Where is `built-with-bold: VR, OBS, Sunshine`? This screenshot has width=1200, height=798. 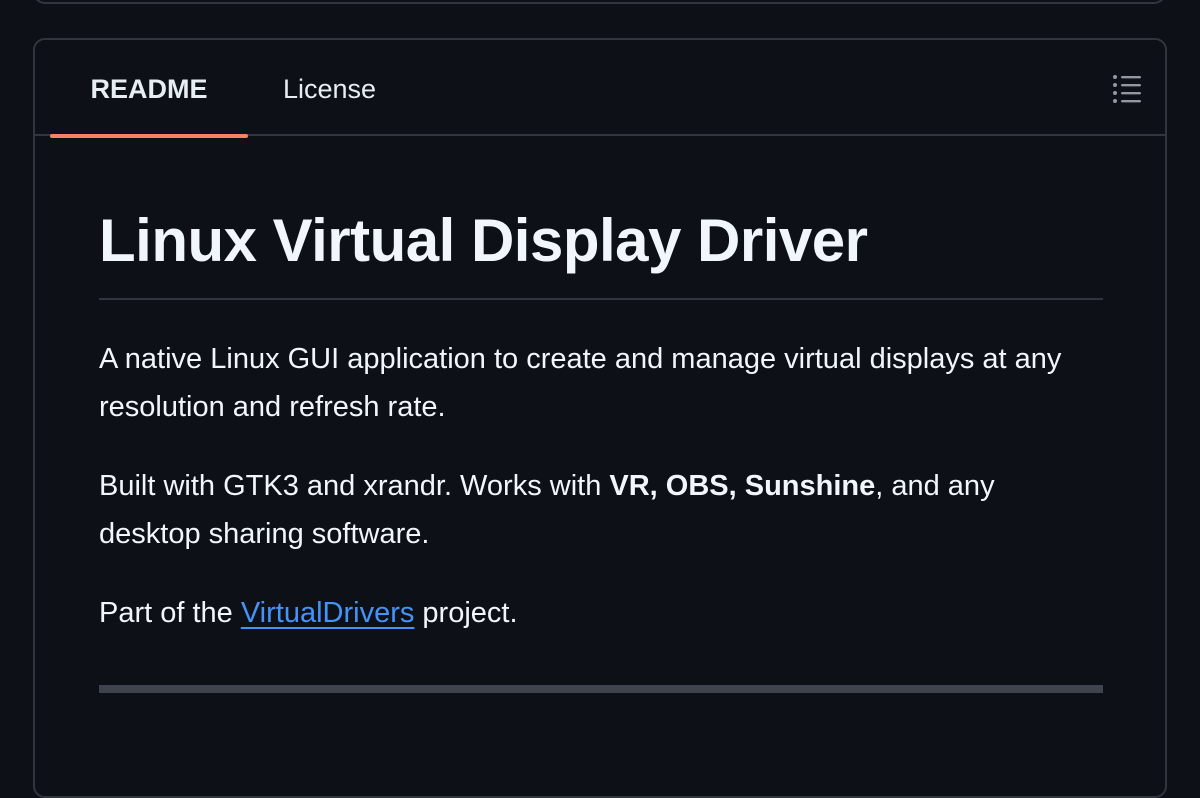 built-with-bold: VR, OBS, Sunshine is located at coordinates (742, 486).